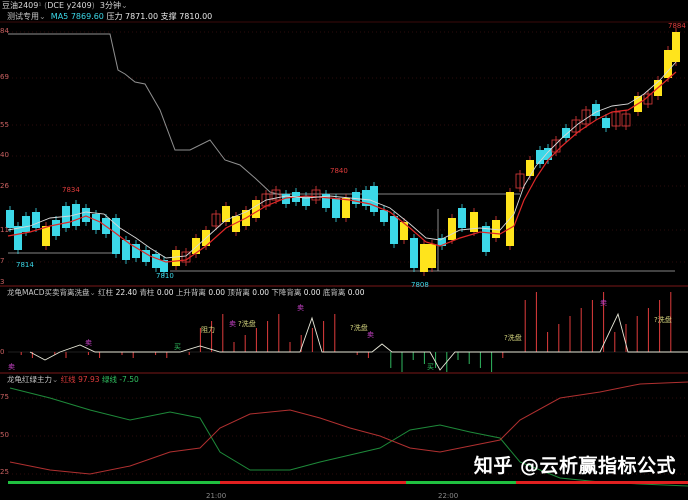 The width and height of the screenshot is (688, 500). Describe the element at coordinates (29, 379) in the screenshot. I see `force-indicator-name: 龙龟红绿主力` at that location.